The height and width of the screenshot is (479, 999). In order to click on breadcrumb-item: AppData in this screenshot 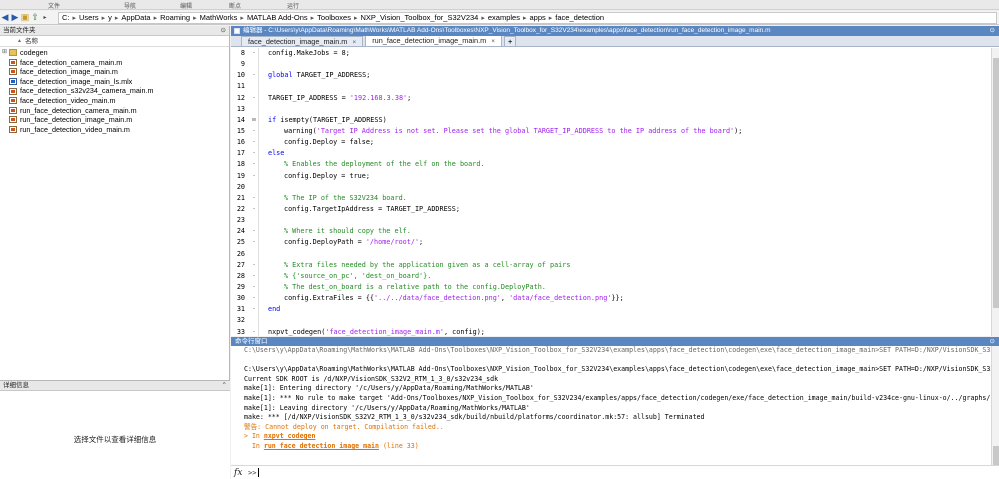, I will do `click(135, 17)`.